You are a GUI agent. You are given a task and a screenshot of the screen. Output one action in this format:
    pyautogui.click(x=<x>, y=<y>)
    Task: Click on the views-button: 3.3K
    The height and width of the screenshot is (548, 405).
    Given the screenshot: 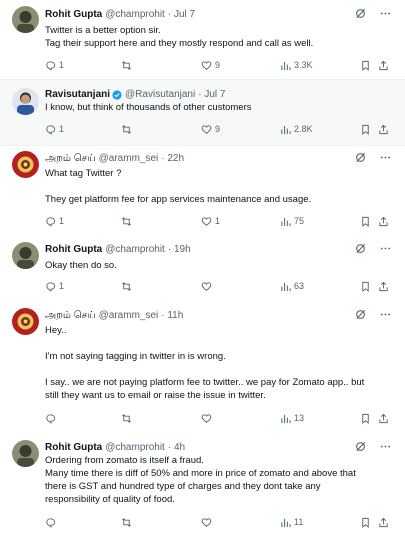 What is the action you would take?
    pyautogui.click(x=296, y=65)
    